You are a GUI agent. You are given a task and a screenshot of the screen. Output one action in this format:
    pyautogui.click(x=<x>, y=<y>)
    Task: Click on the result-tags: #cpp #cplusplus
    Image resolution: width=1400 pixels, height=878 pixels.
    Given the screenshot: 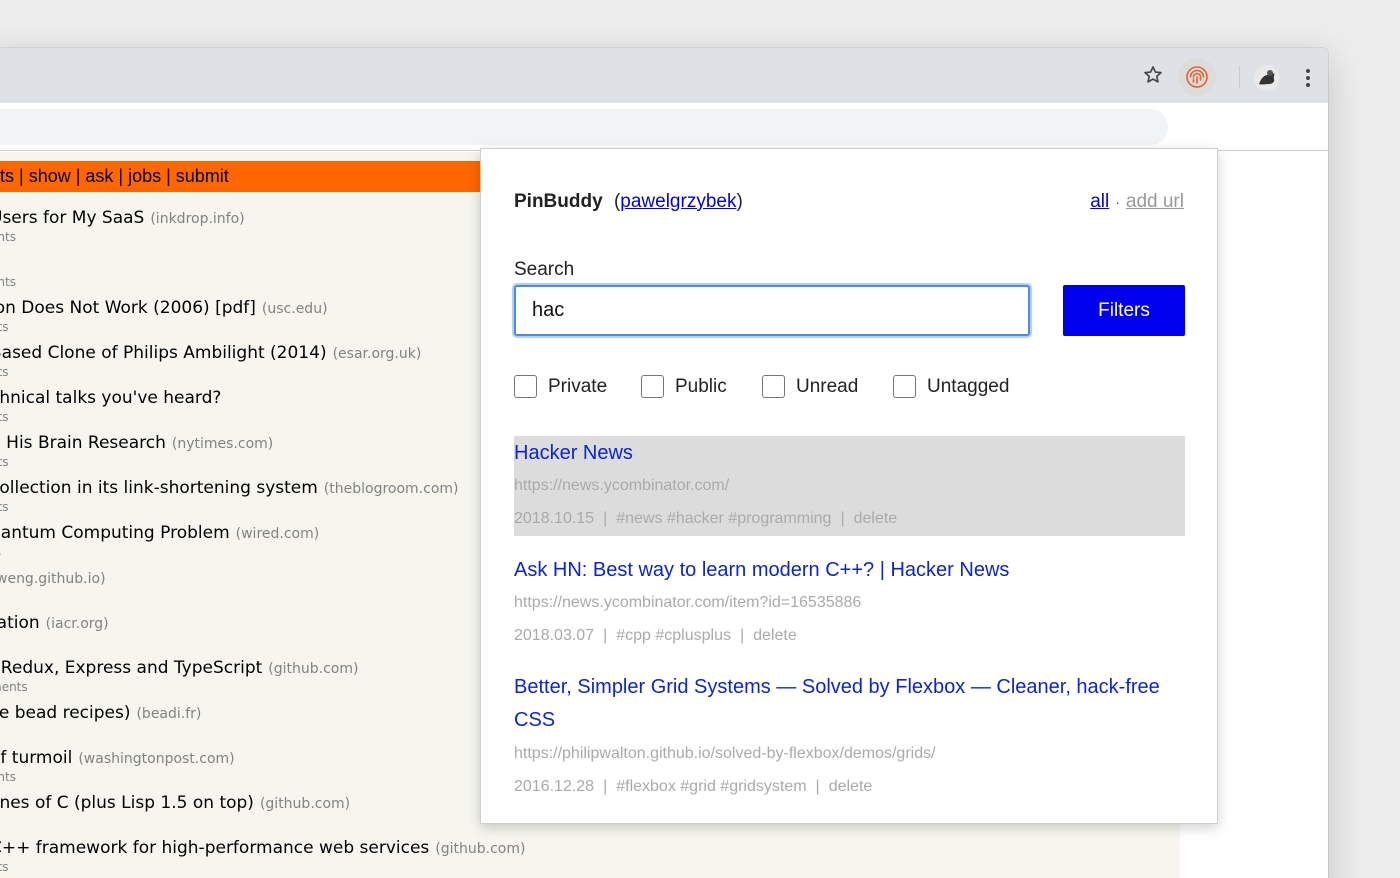 What is the action you would take?
    pyautogui.click(x=673, y=635)
    